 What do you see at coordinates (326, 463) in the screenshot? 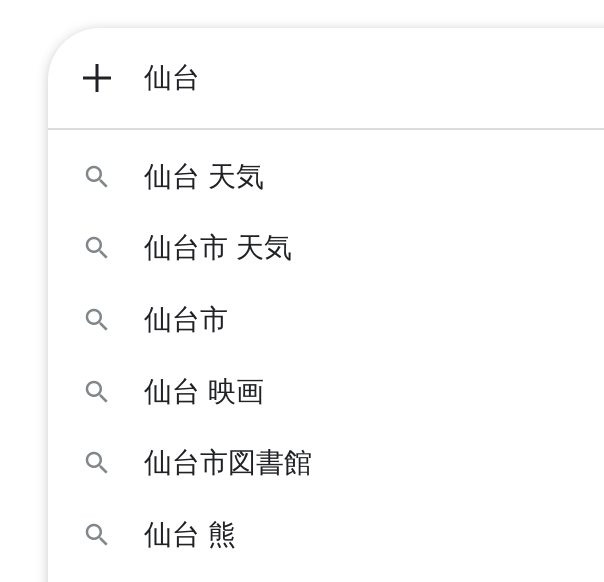
I see `suggestion-item: 仙台市図書館` at bounding box center [326, 463].